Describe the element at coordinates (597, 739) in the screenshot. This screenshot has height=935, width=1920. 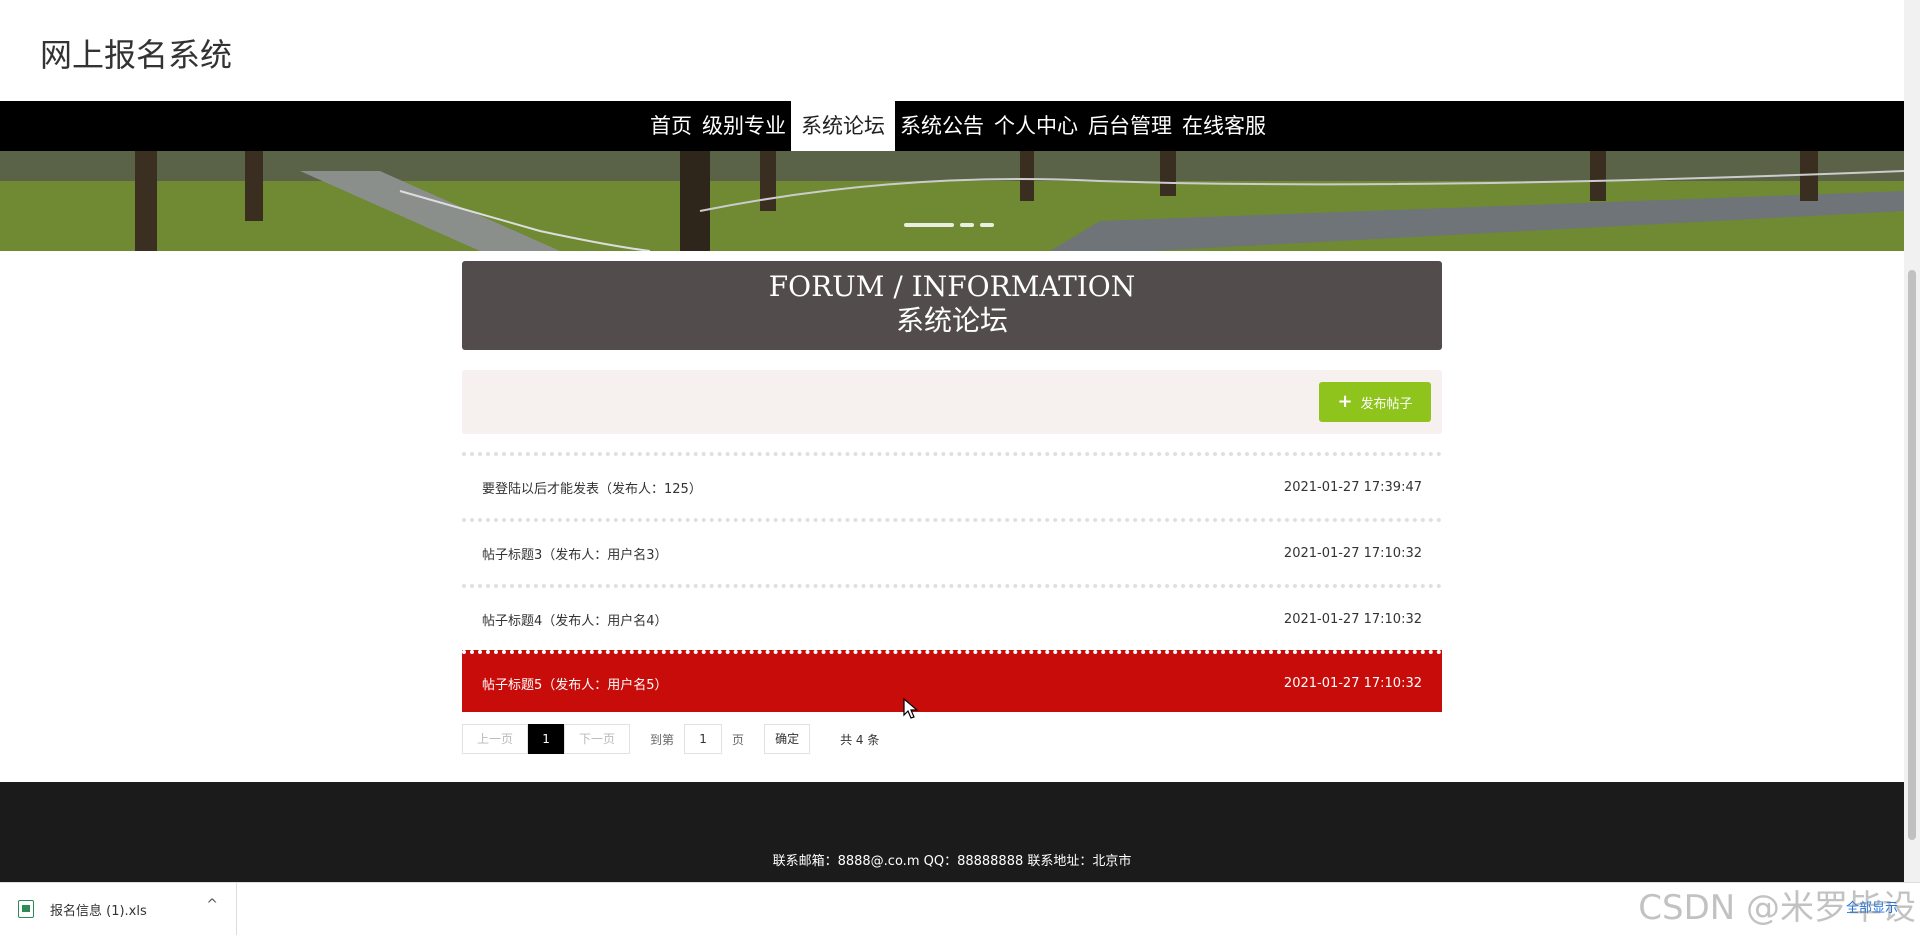
I see `next-page-button: 下一页` at that location.